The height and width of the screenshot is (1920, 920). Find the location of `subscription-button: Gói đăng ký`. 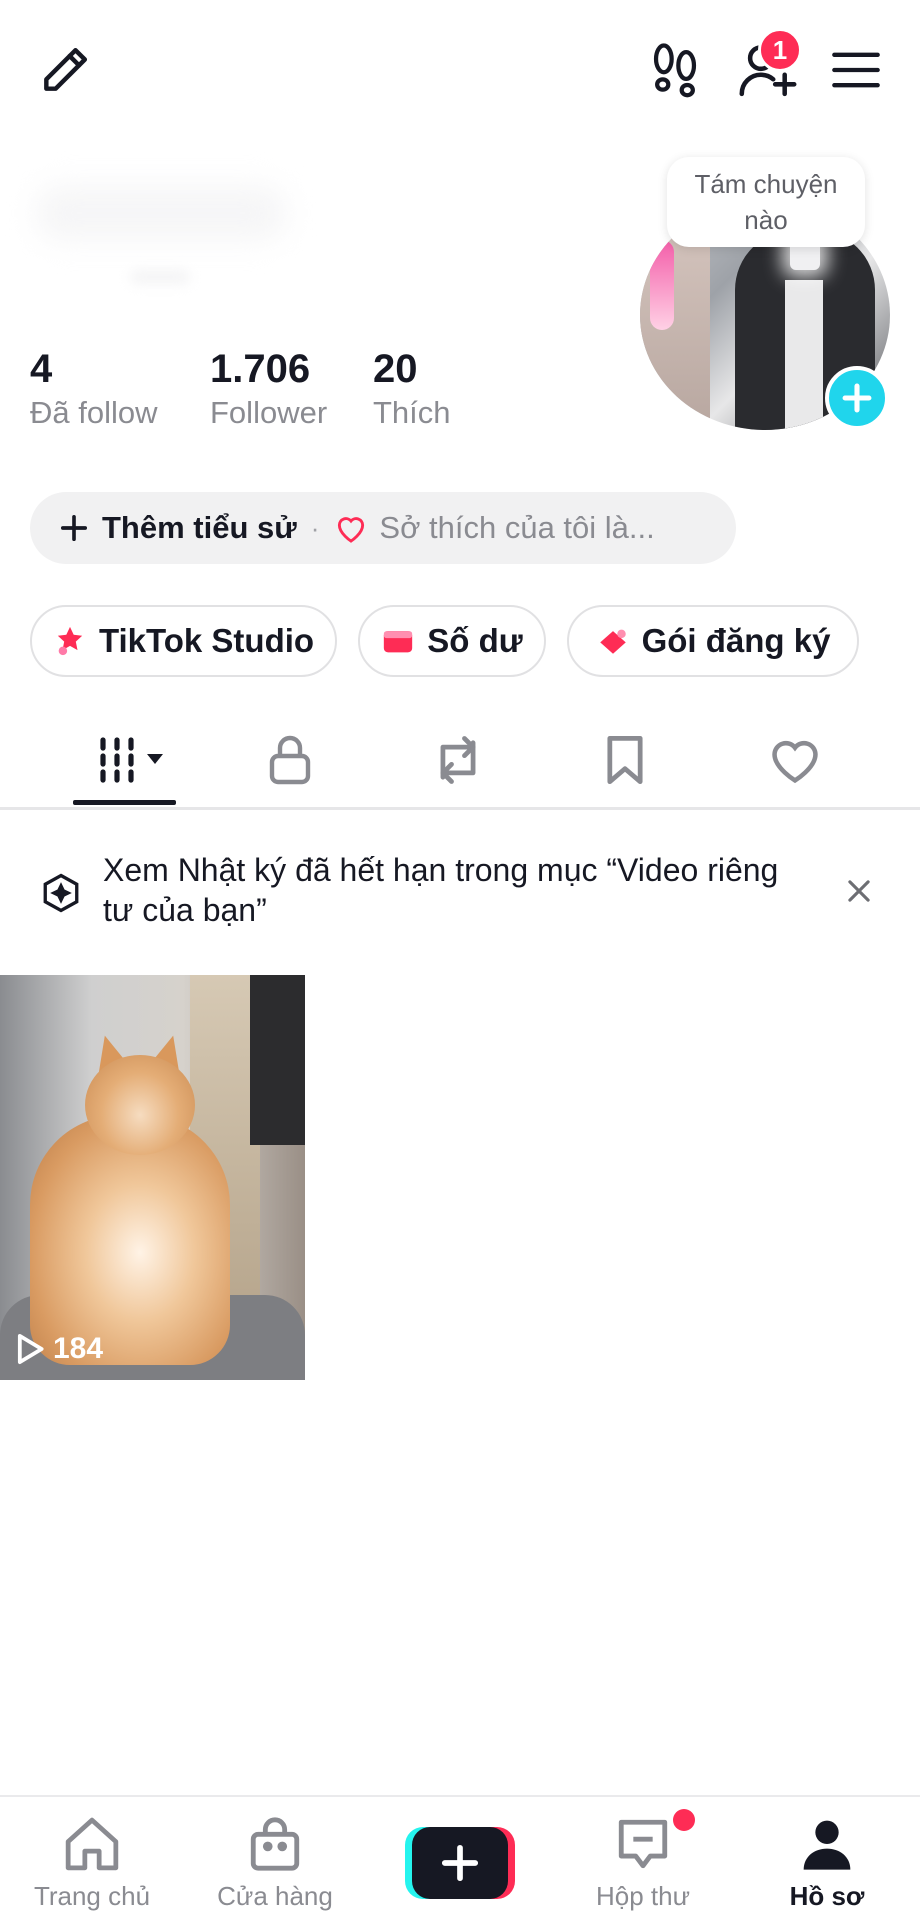

subscription-button: Gói đăng ký is located at coordinates (713, 641).